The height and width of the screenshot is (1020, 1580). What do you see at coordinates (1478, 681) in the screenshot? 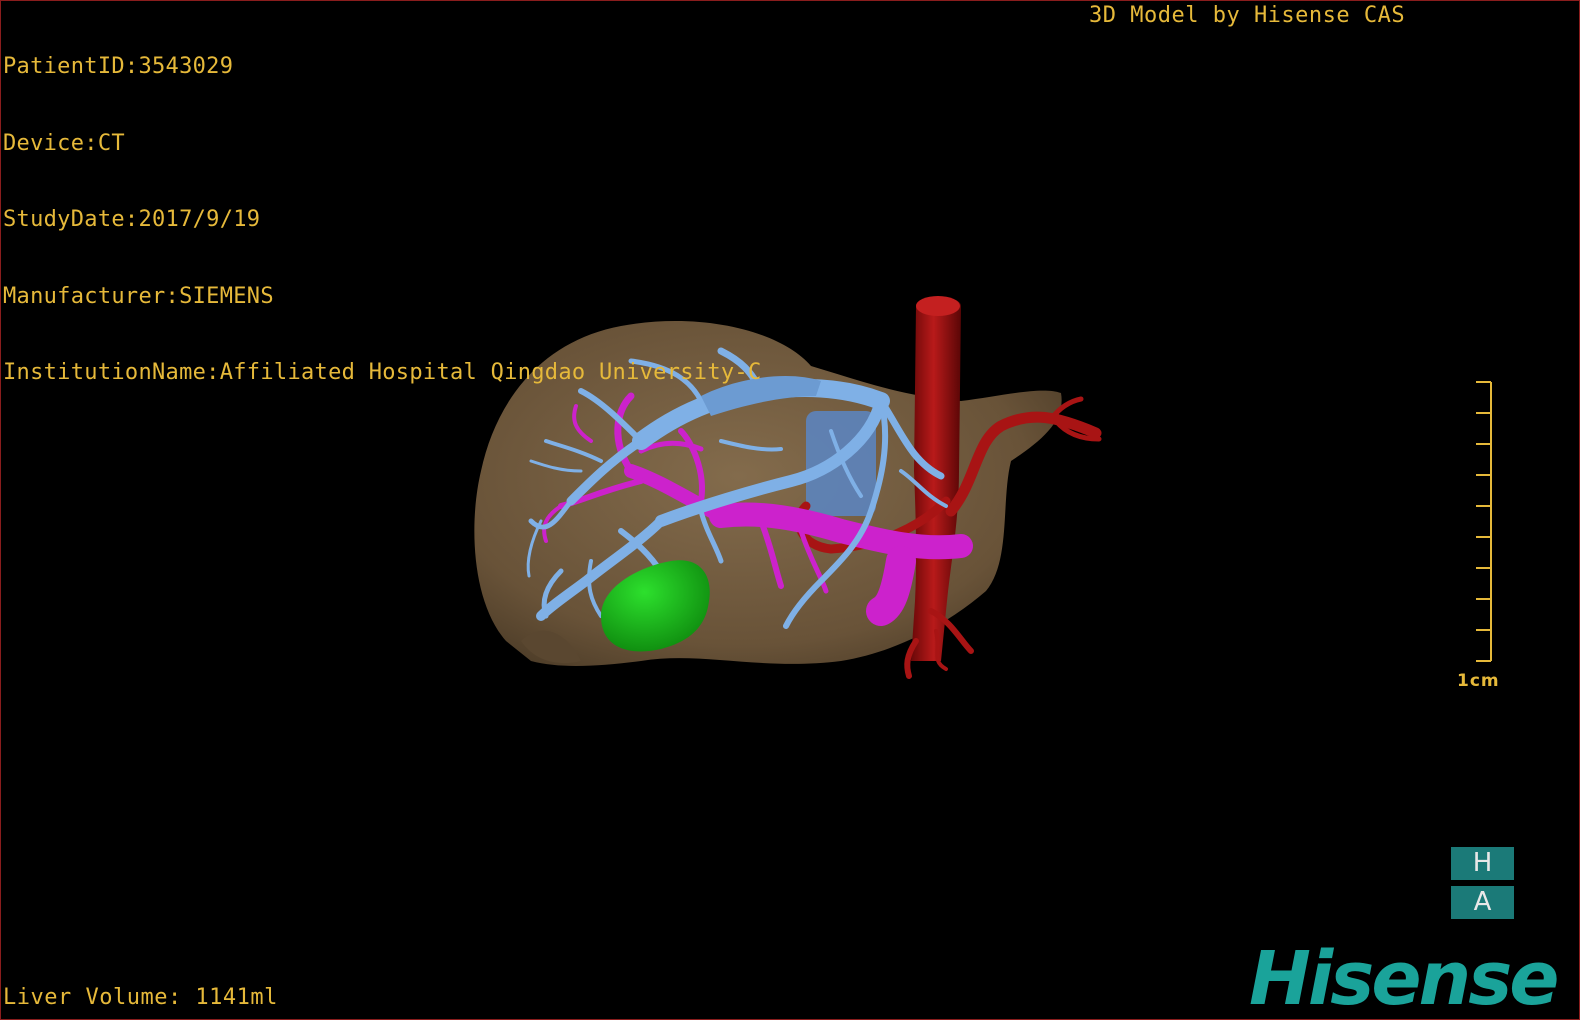
I see `scale-label: 1cm` at bounding box center [1478, 681].